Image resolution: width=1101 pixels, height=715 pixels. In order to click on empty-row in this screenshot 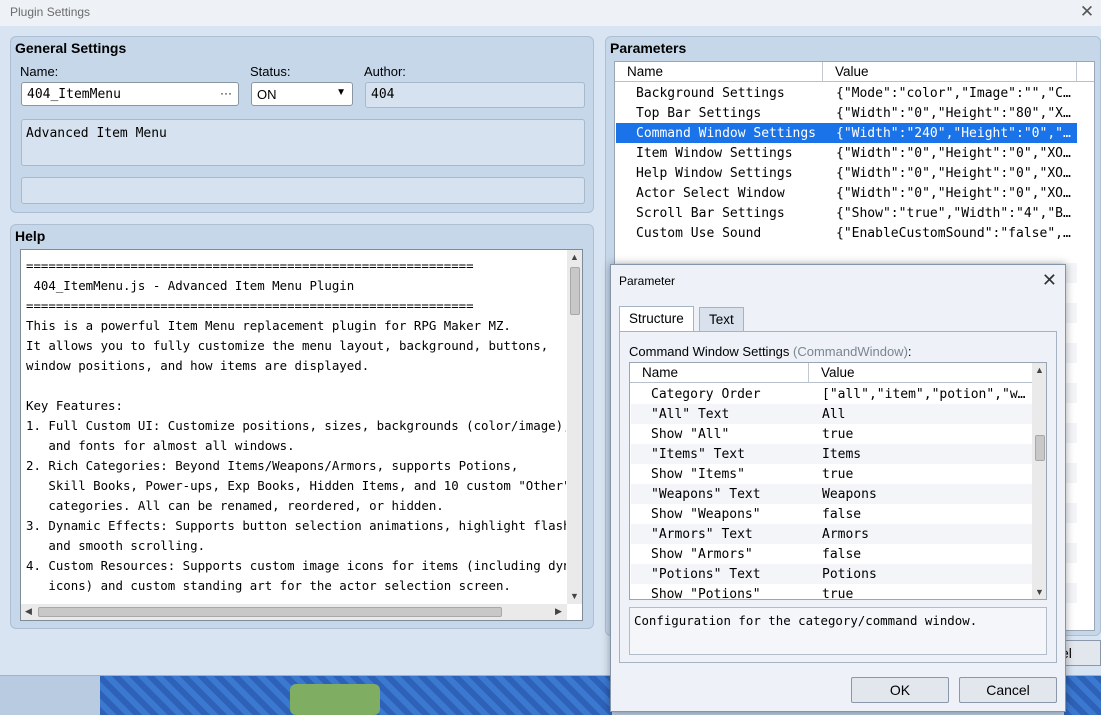, I will do `click(846, 253)`.